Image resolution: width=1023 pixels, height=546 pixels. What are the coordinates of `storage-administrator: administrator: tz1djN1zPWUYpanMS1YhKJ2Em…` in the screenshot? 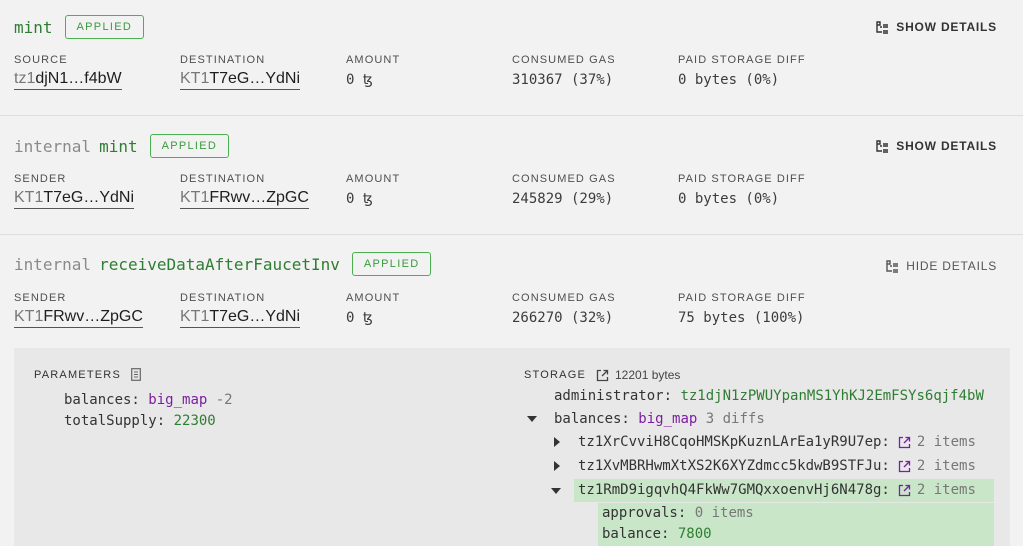 It's located at (769, 396).